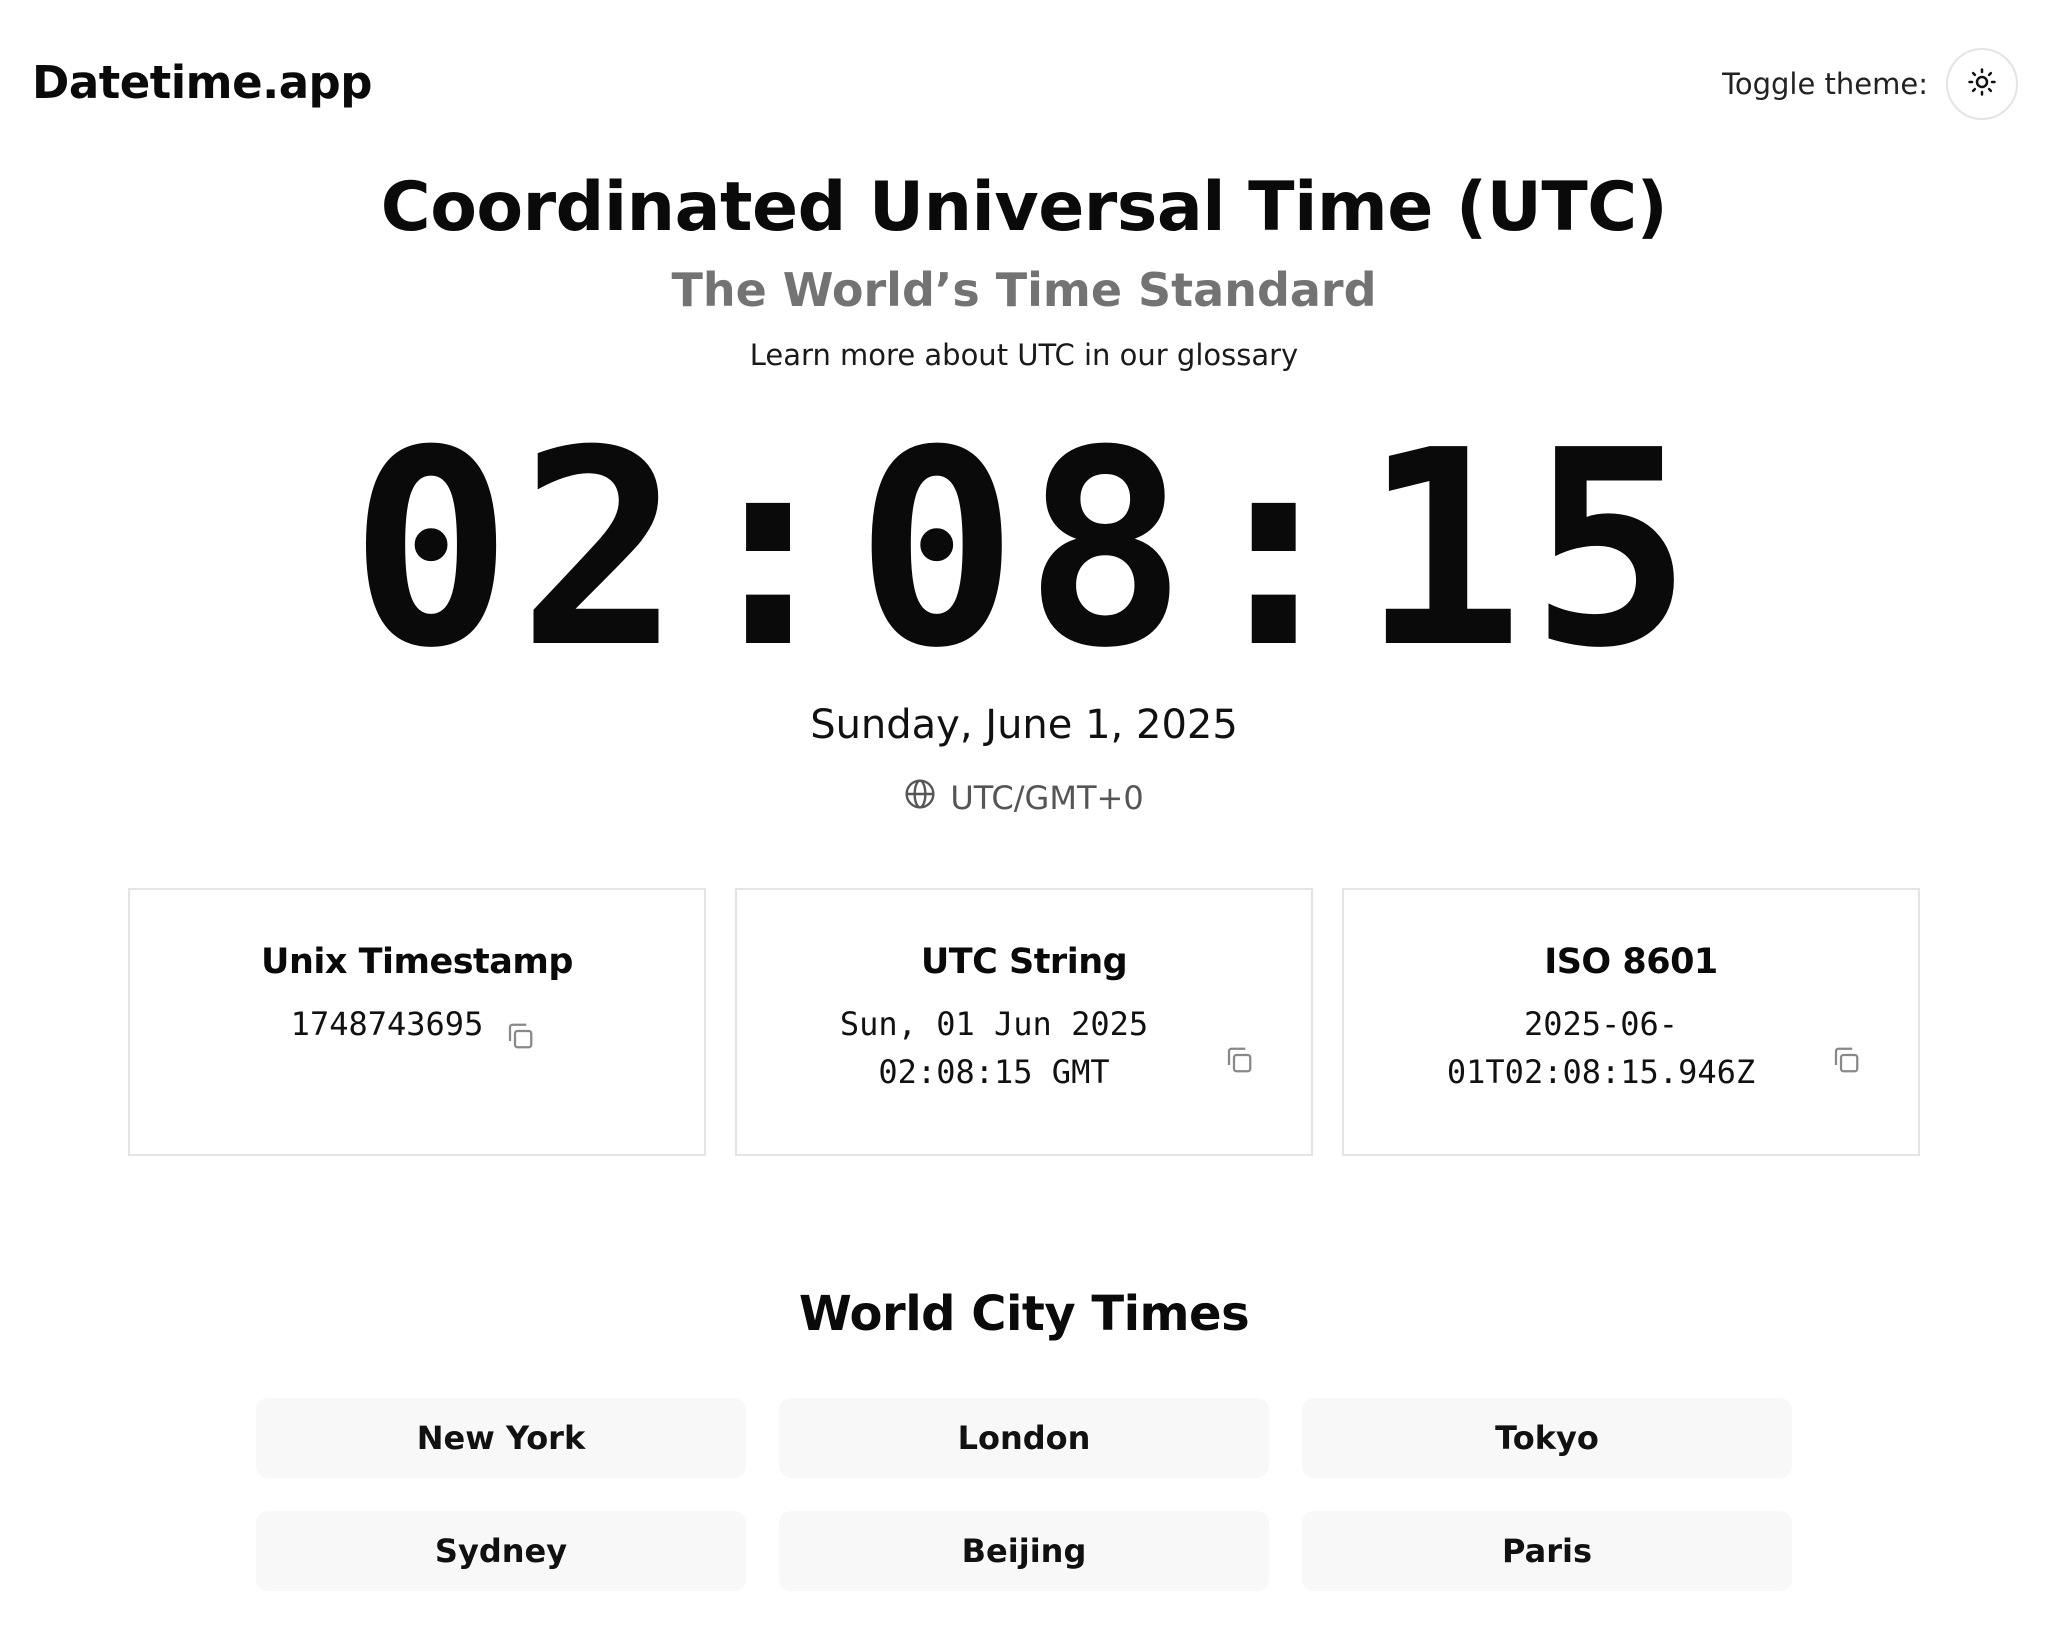 The height and width of the screenshot is (1646, 2048). I want to click on copy-utc-button, so click(1239, 1062).